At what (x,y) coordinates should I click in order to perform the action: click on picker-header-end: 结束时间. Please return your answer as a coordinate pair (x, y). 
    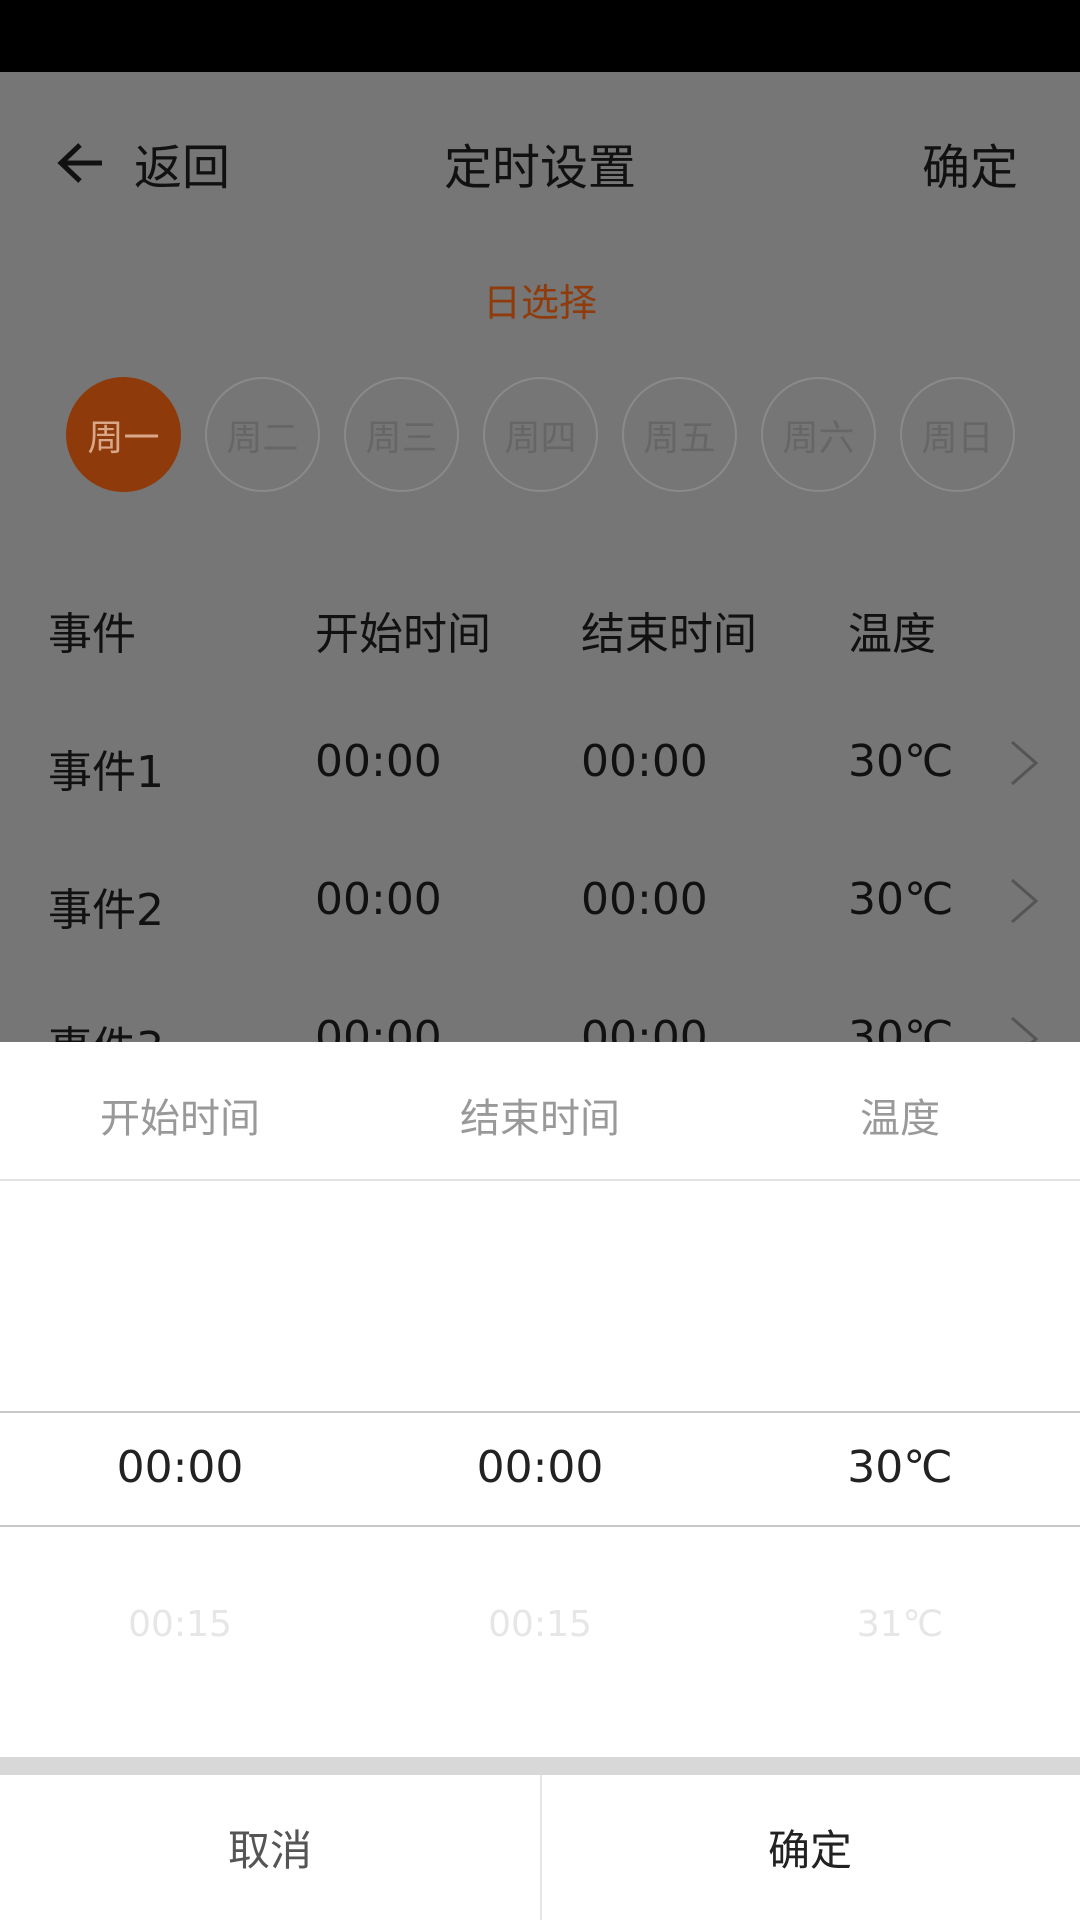
    Looking at the image, I should click on (540, 1119).